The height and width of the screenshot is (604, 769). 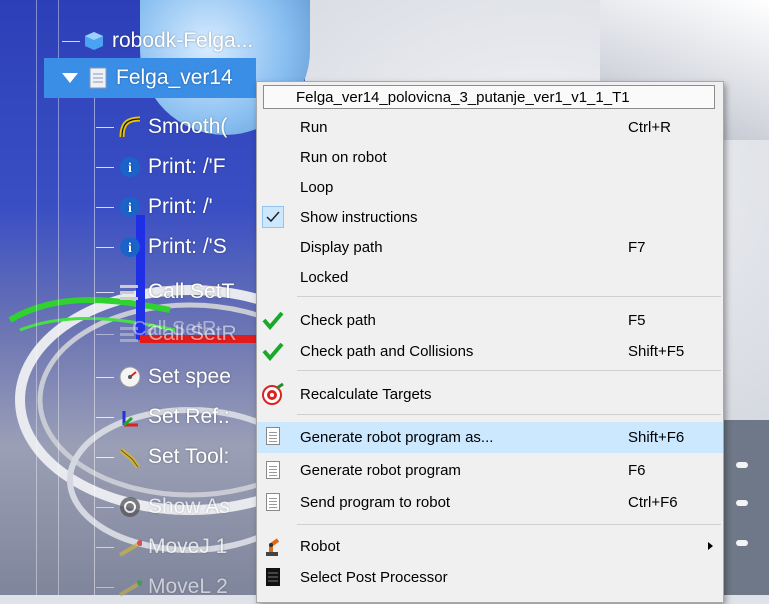 I want to click on menu-item-label: Select Post Processor, so click(x=374, y=577).